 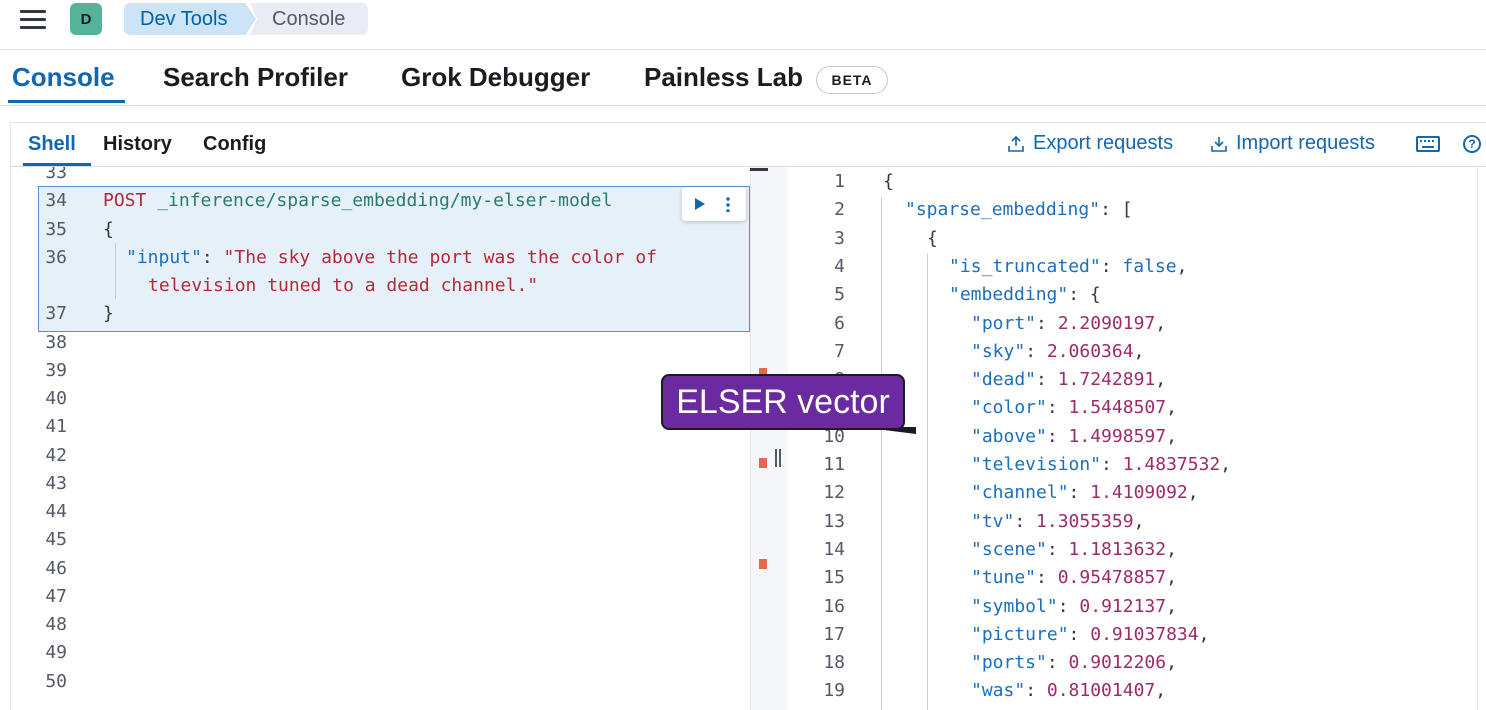 I want to click on pane-splitter, so click(x=769, y=438).